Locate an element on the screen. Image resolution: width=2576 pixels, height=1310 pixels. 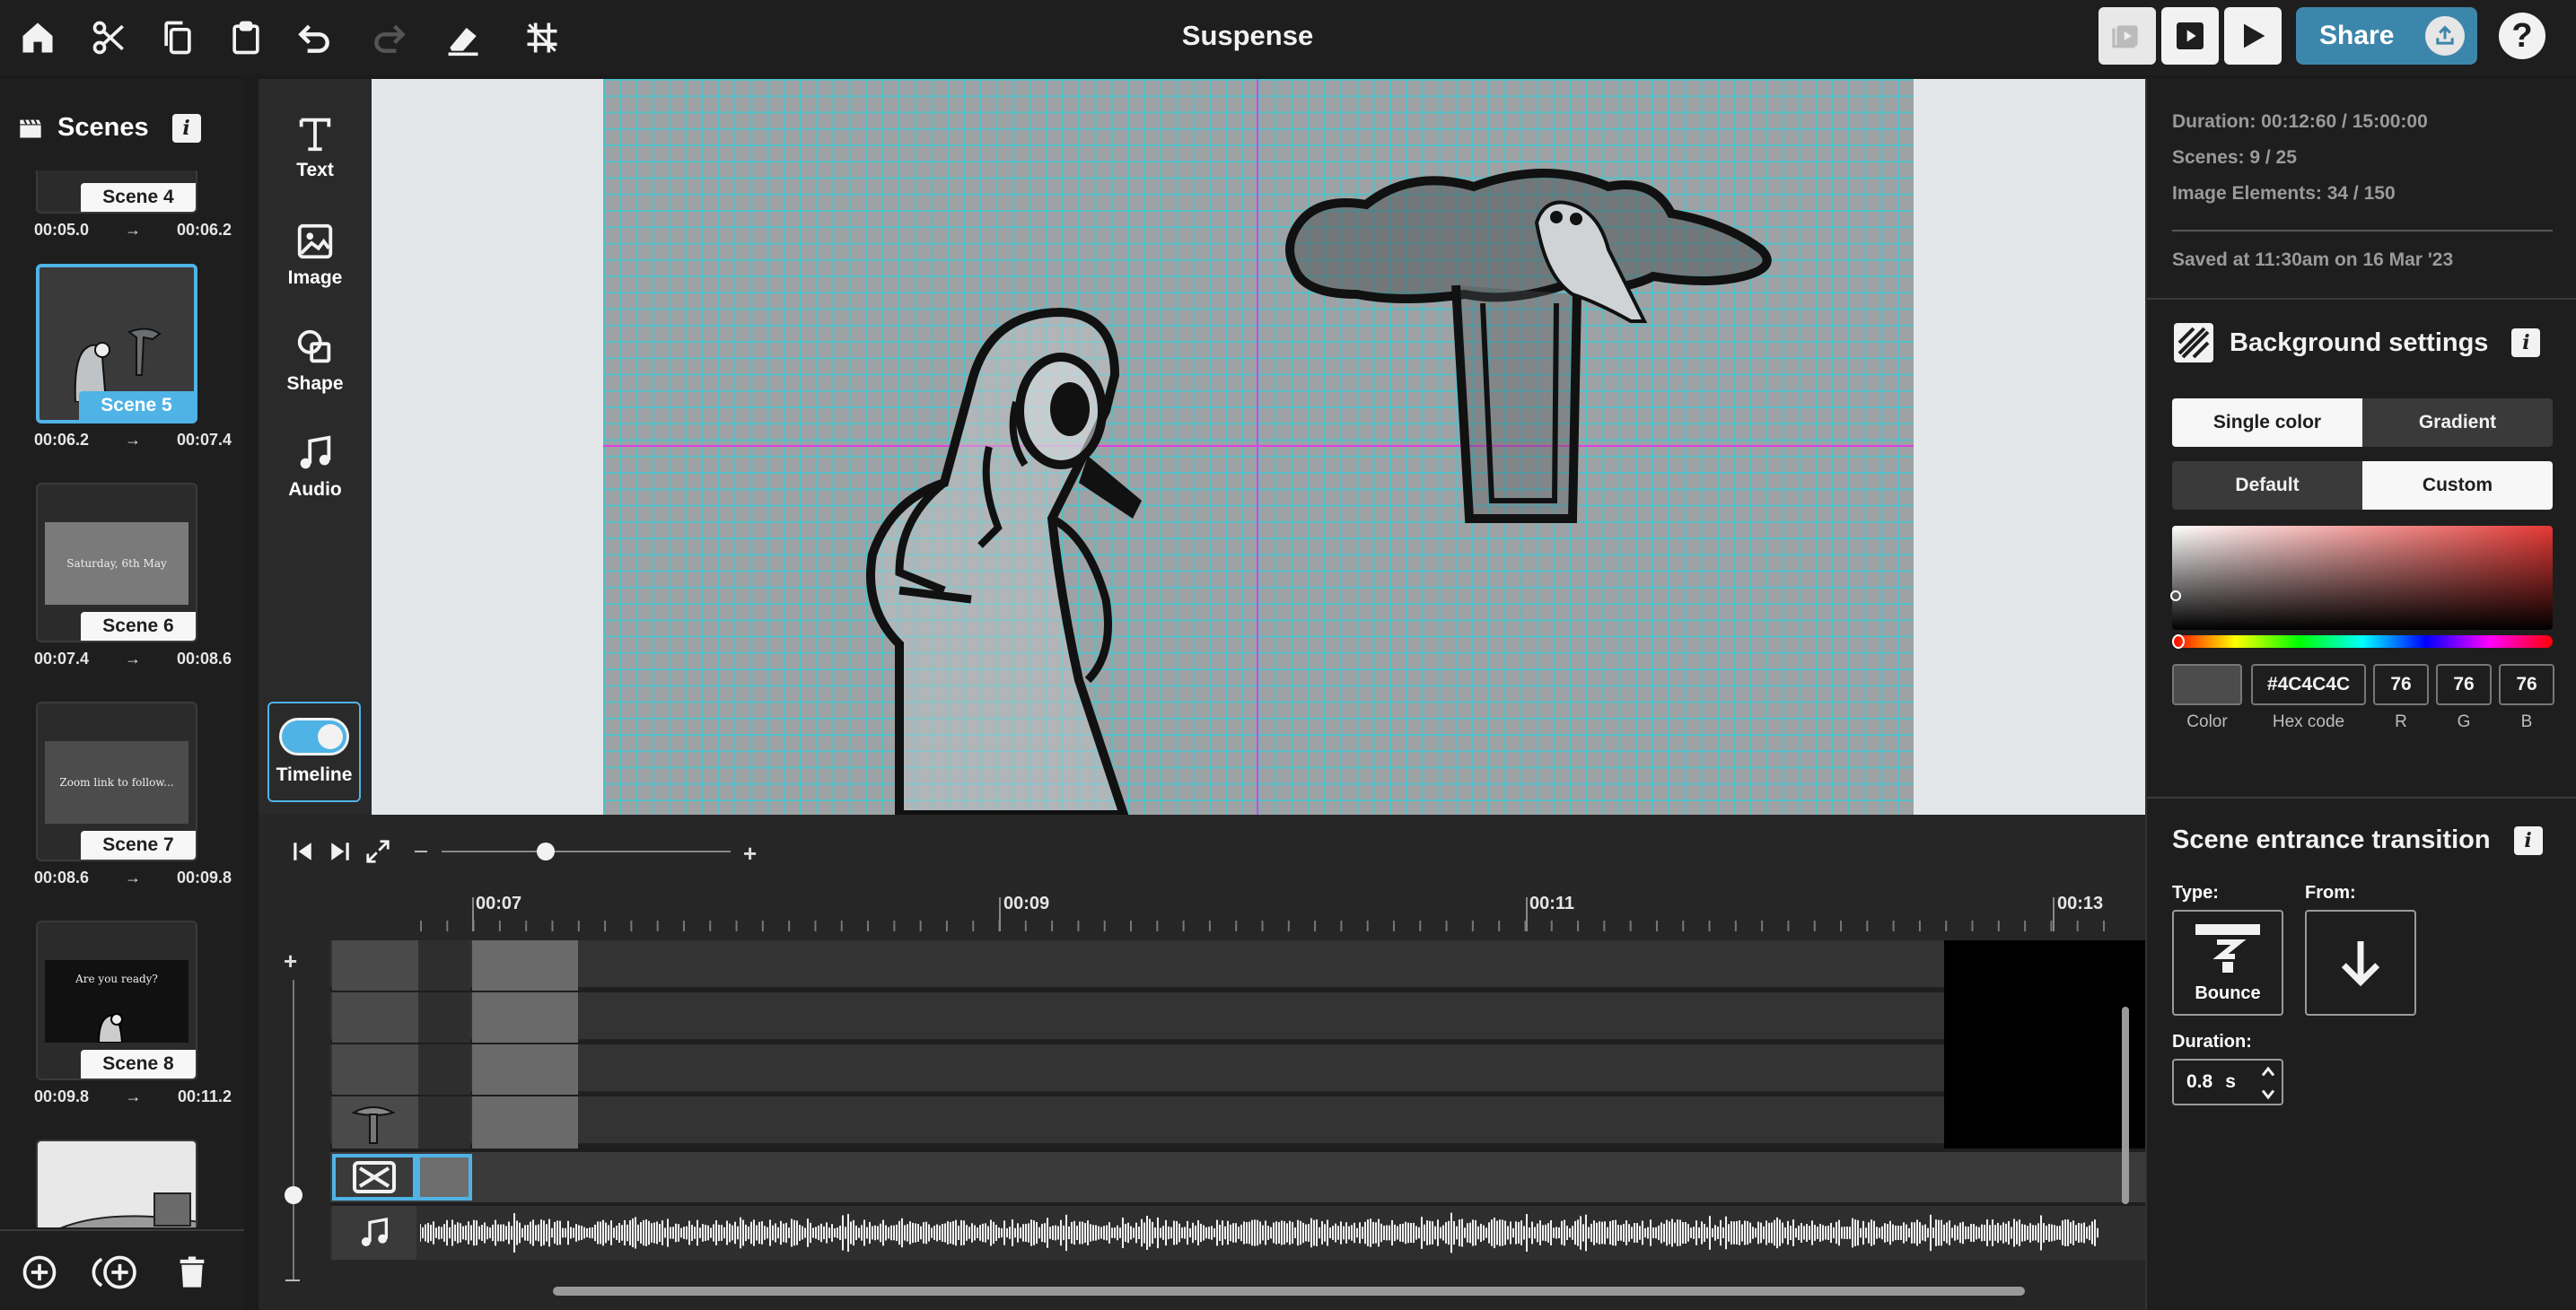
play-all-button is located at coordinates (2253, 36).